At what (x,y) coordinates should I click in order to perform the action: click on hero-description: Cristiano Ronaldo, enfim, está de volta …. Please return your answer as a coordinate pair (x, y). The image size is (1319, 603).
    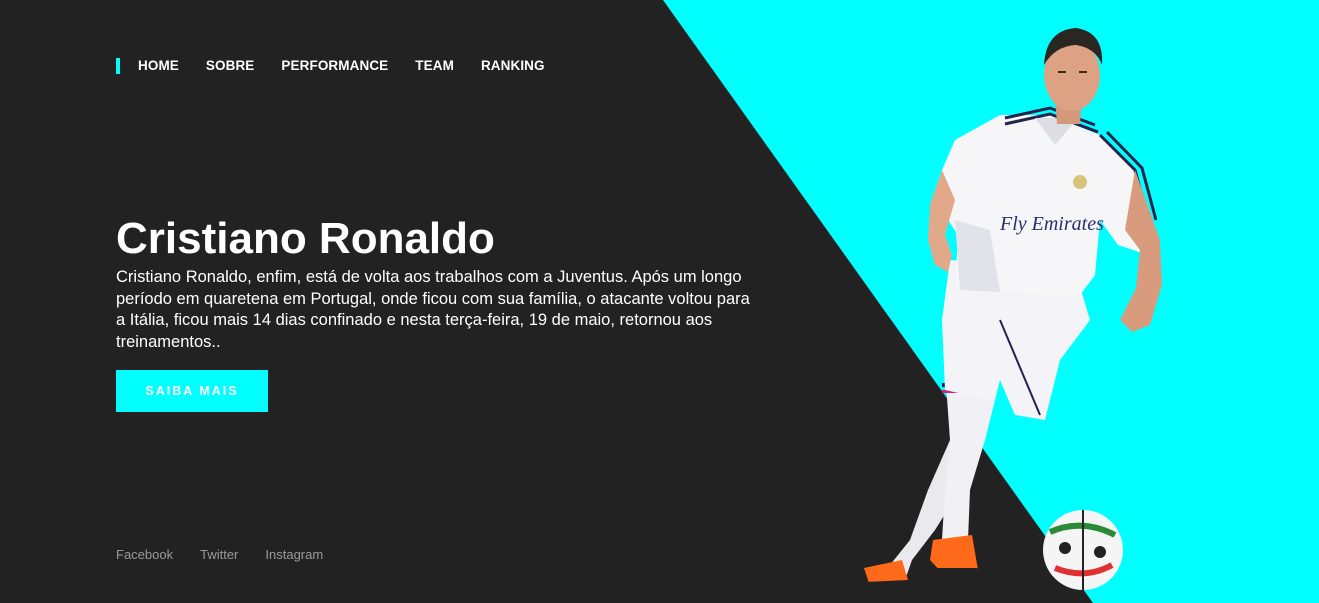
    Looking at the image, I should click on (433, 309).